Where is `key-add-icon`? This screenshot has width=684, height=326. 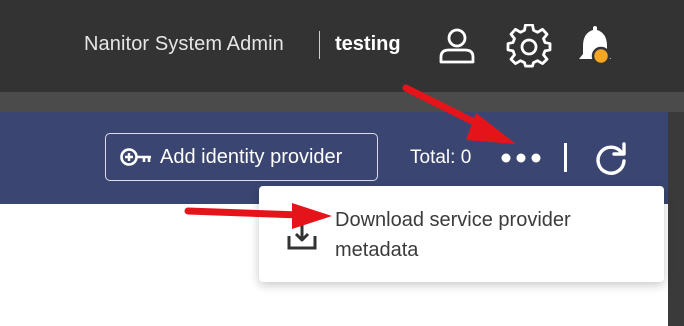
key-add-icon is located at coordinates (135, 157).